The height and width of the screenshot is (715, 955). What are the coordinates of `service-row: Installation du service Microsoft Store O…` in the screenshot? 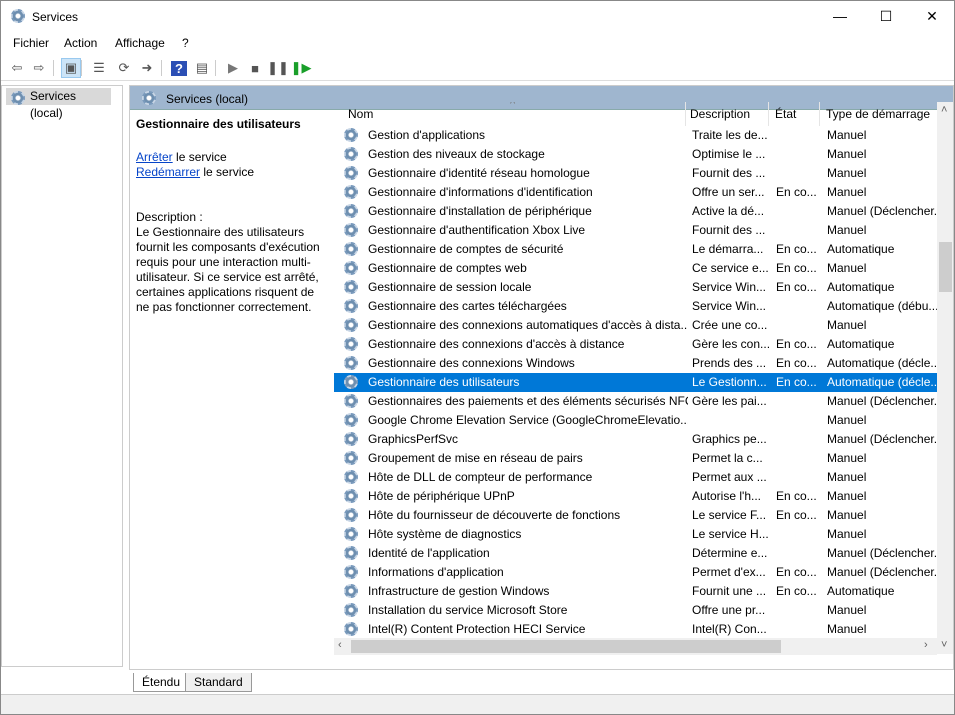 It's located at (635, 610).